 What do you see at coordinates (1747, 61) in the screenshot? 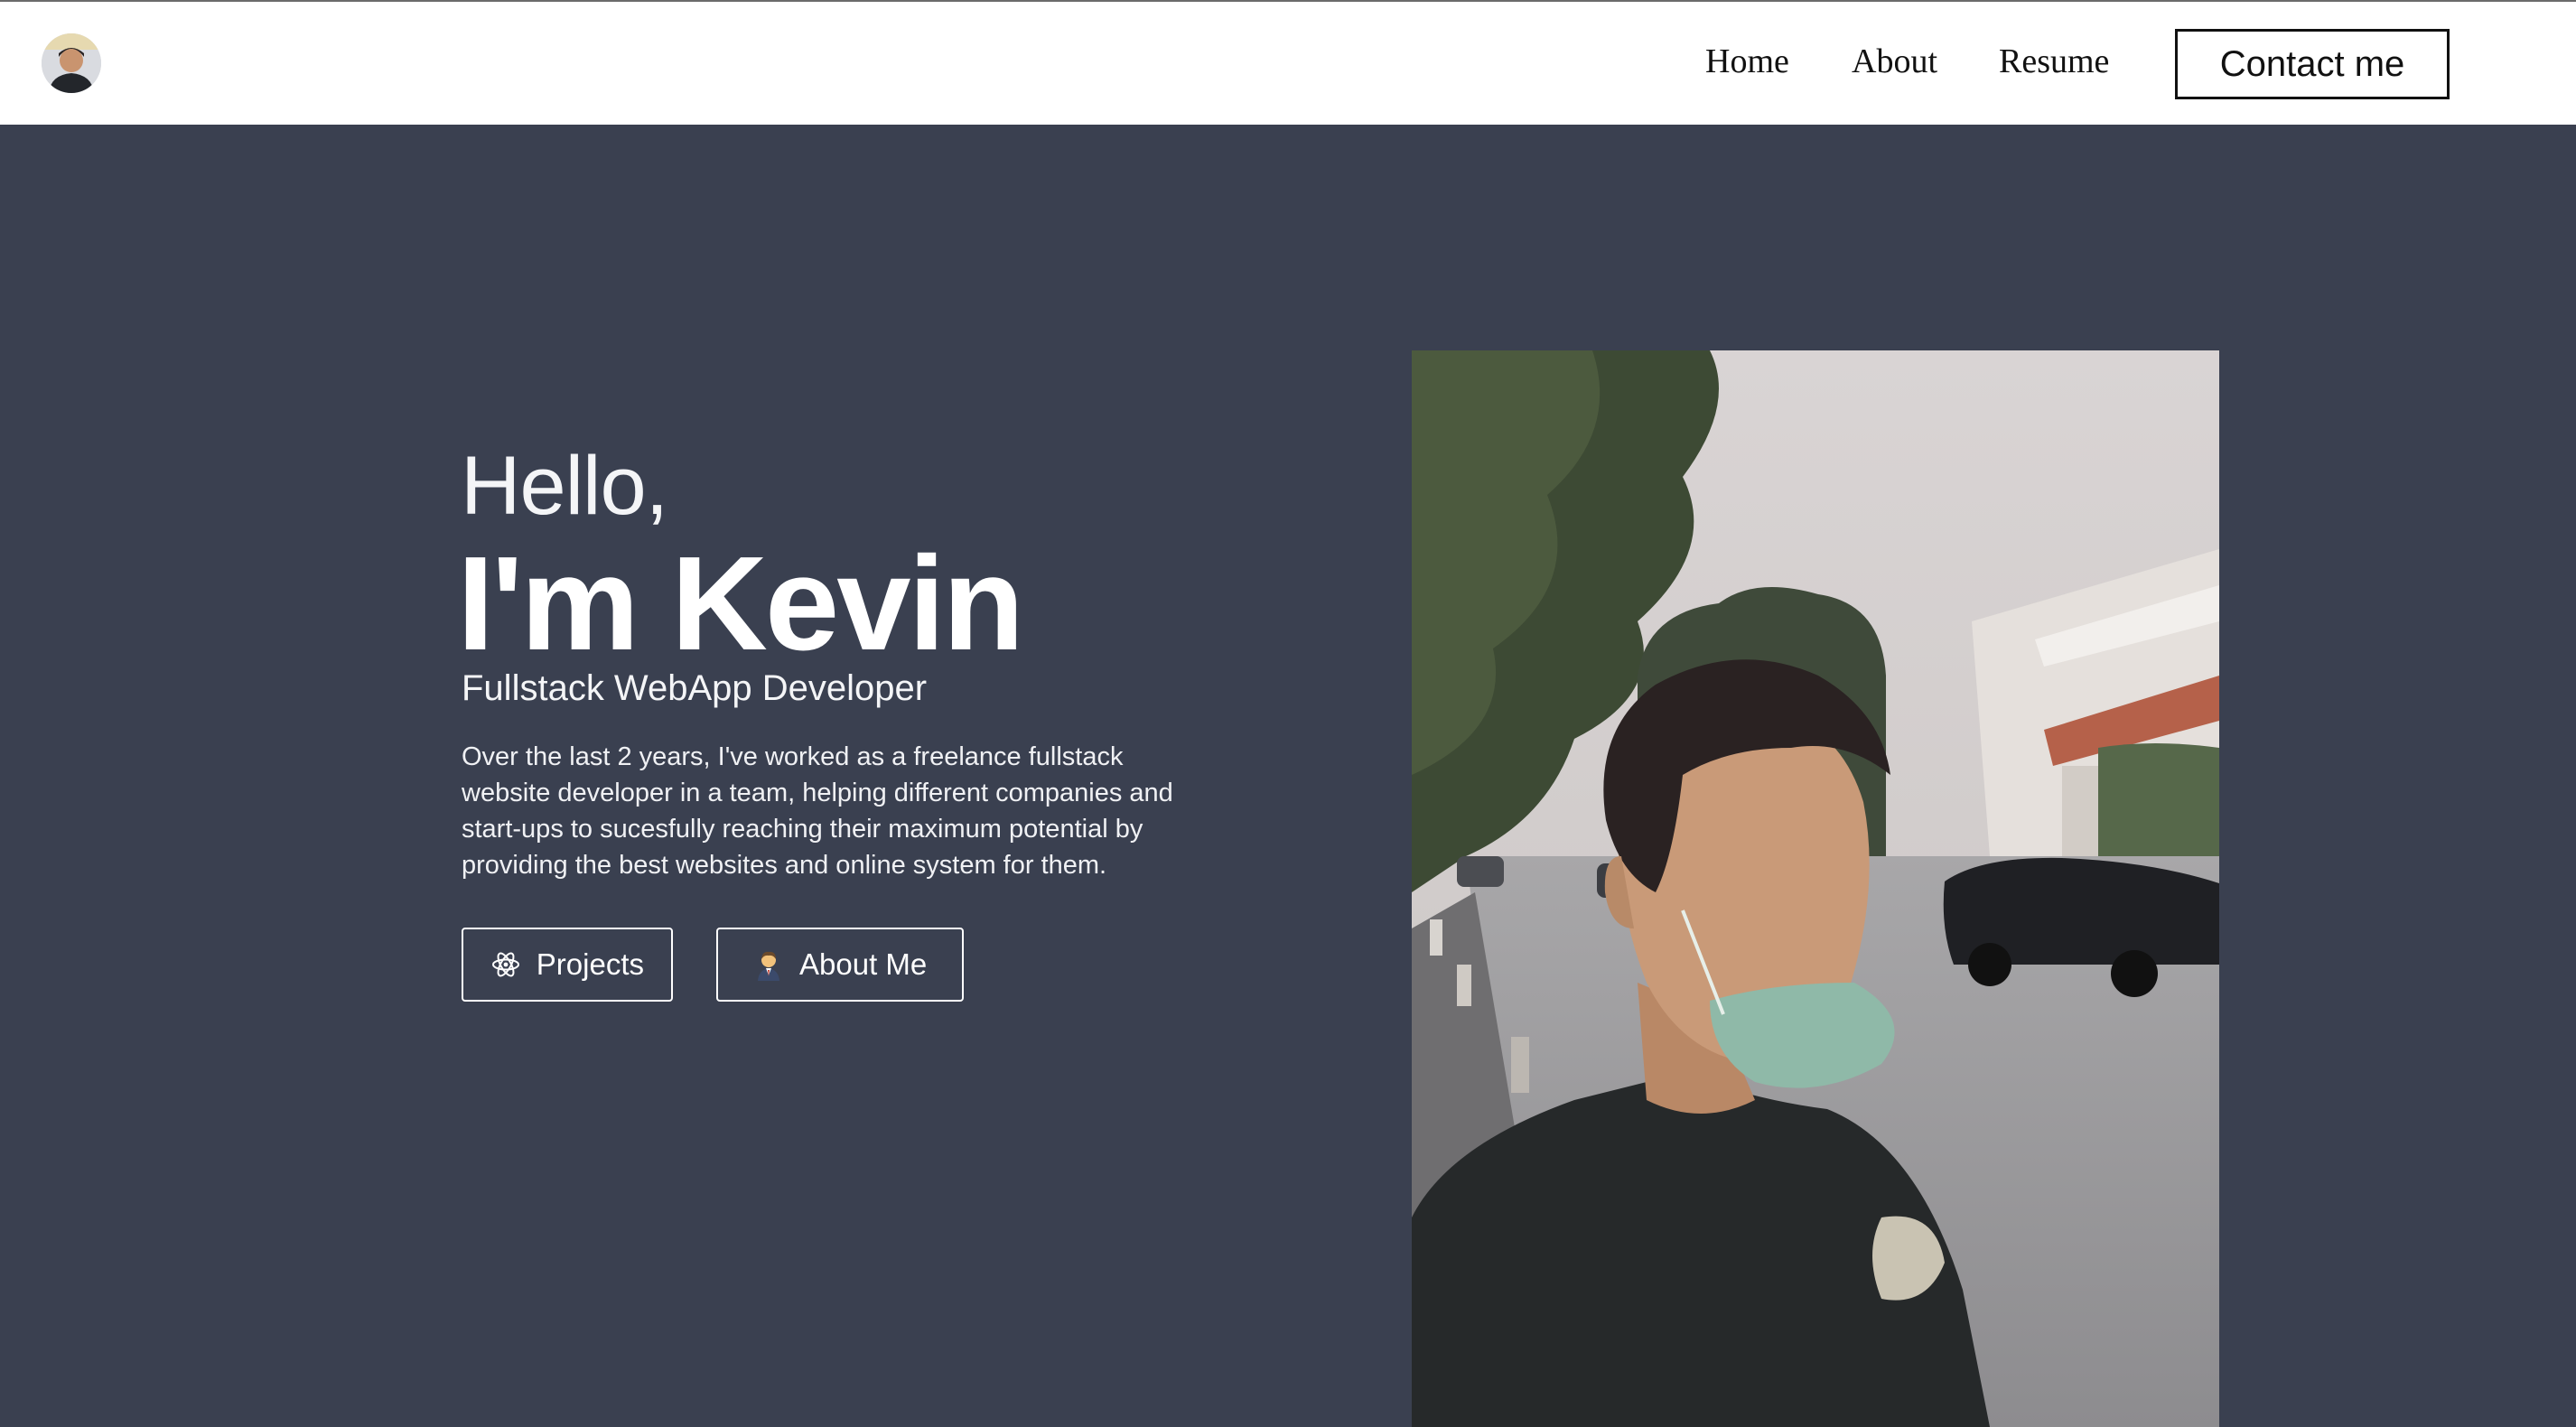
I see `nav-home-link: Home` at bounding box center [1747, 61].